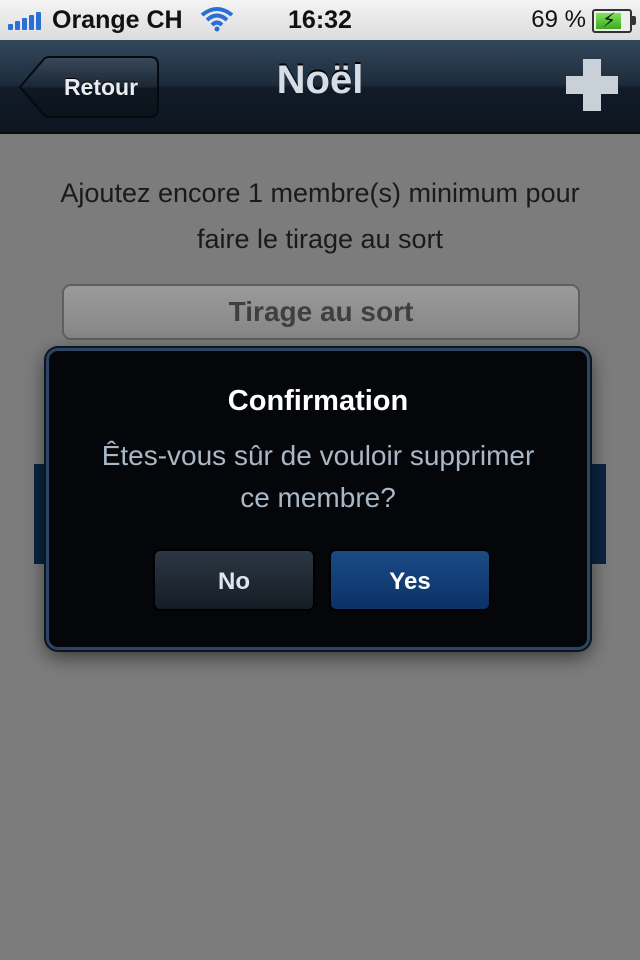  Describe the element at coordinates (592, 85) in the screenshot. I see `plus-icon` at that location.